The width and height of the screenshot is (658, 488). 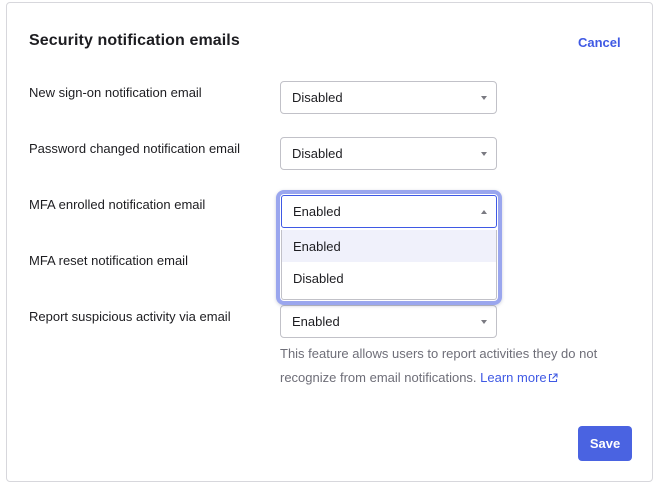 I want to click on password-changed-select: Disabled, so click(x=388, y=153).